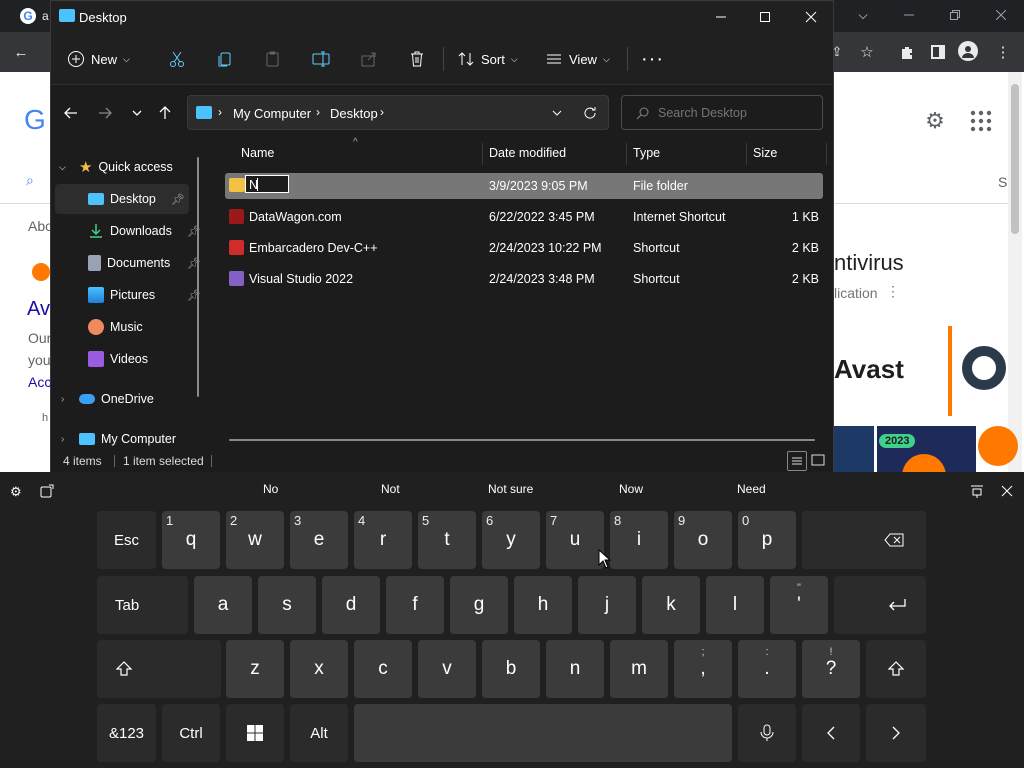 The image size is (1024, 768). What do you see at coordinates (893, 291) in the screenshot?
I see `more-options-icon: ⋮` at bounding box center [893, 291].